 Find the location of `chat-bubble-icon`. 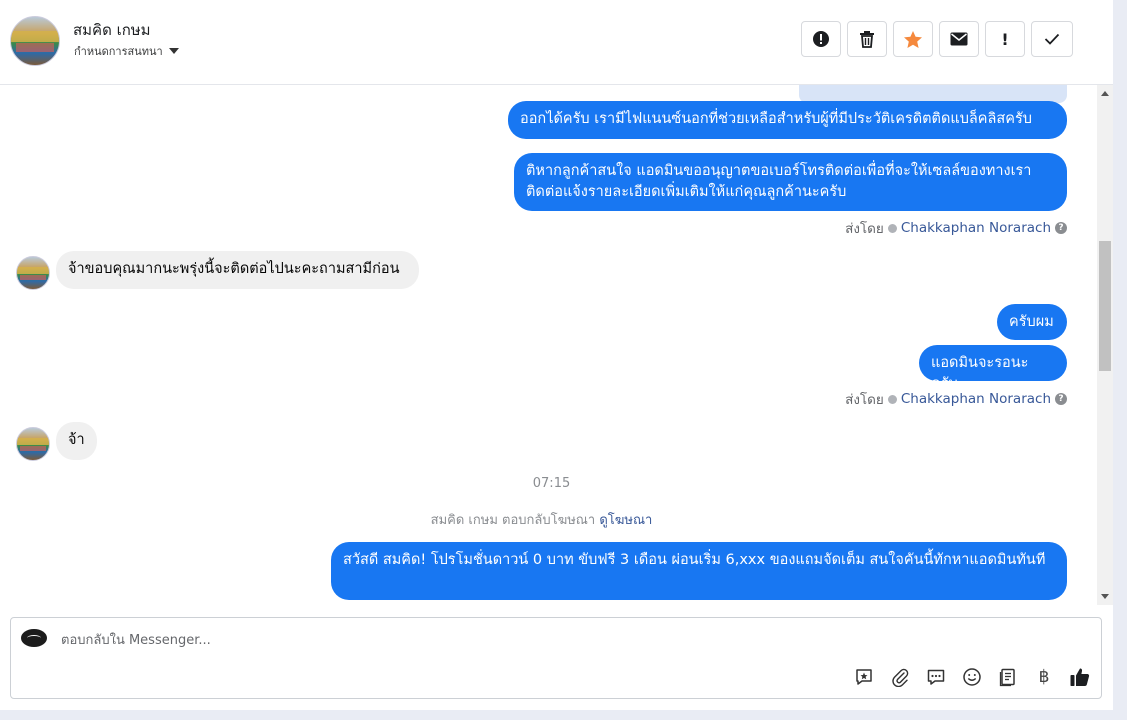

chat-bubble-icon is located at coordinates (936, 677).